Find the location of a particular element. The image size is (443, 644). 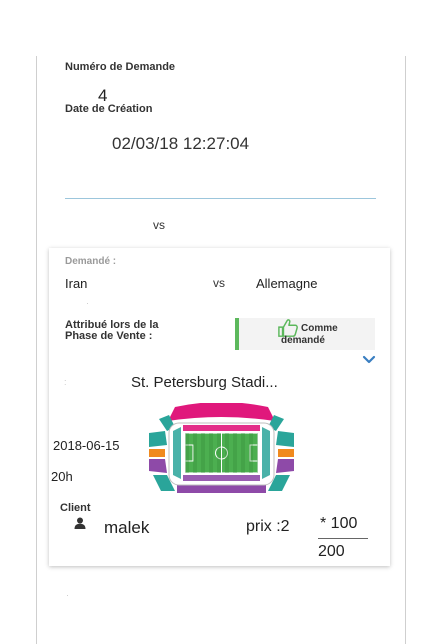

team-away: Allemagne is located at coordinates (287, 283).